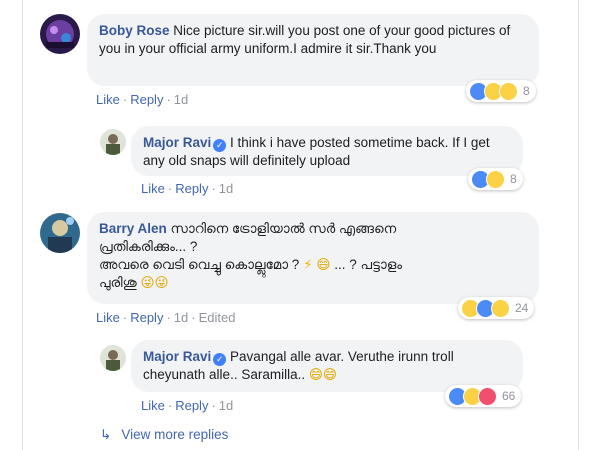  Describe the element at coordinates (283, 228) in the screenshot. I see `comment-text-line1: സാറിനെ ട്രോളിയാൽ സർ എങ്ങനെ` at that location.